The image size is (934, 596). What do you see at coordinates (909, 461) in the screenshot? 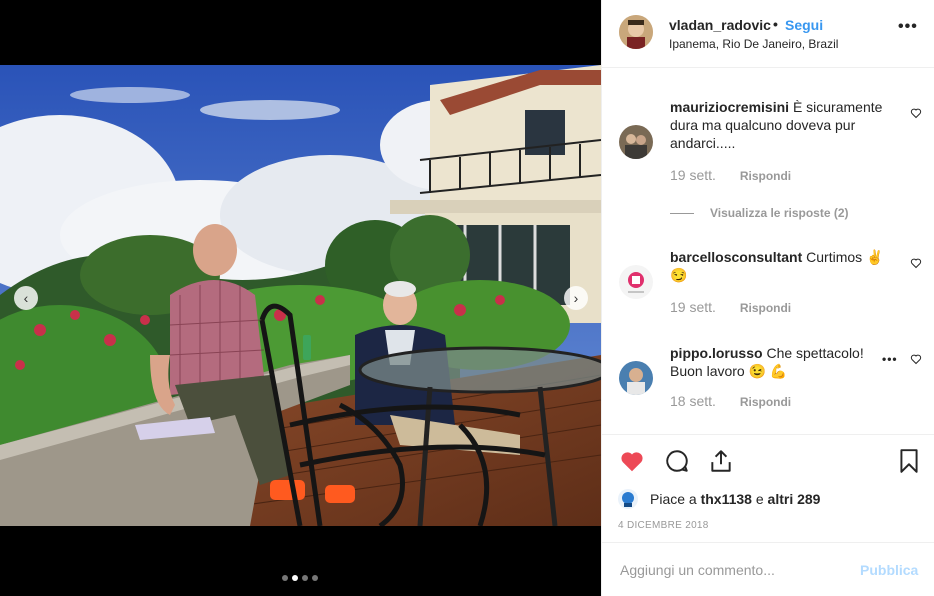
I see `bookmark-icon` at bounding box center [909, 461].